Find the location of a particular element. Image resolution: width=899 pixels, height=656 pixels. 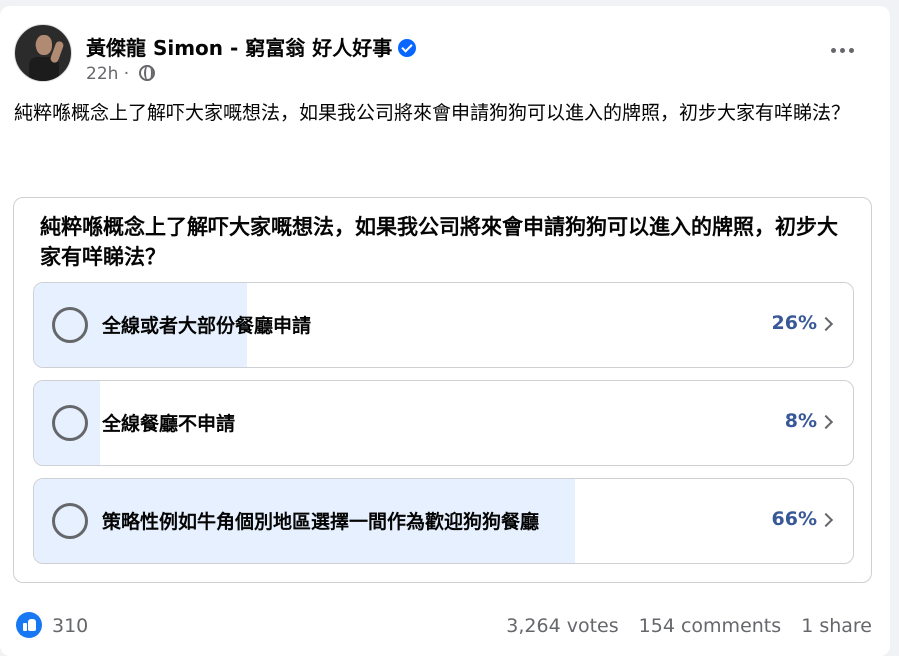

poll-option-percent: 26% is located at coordinates (794, 323).